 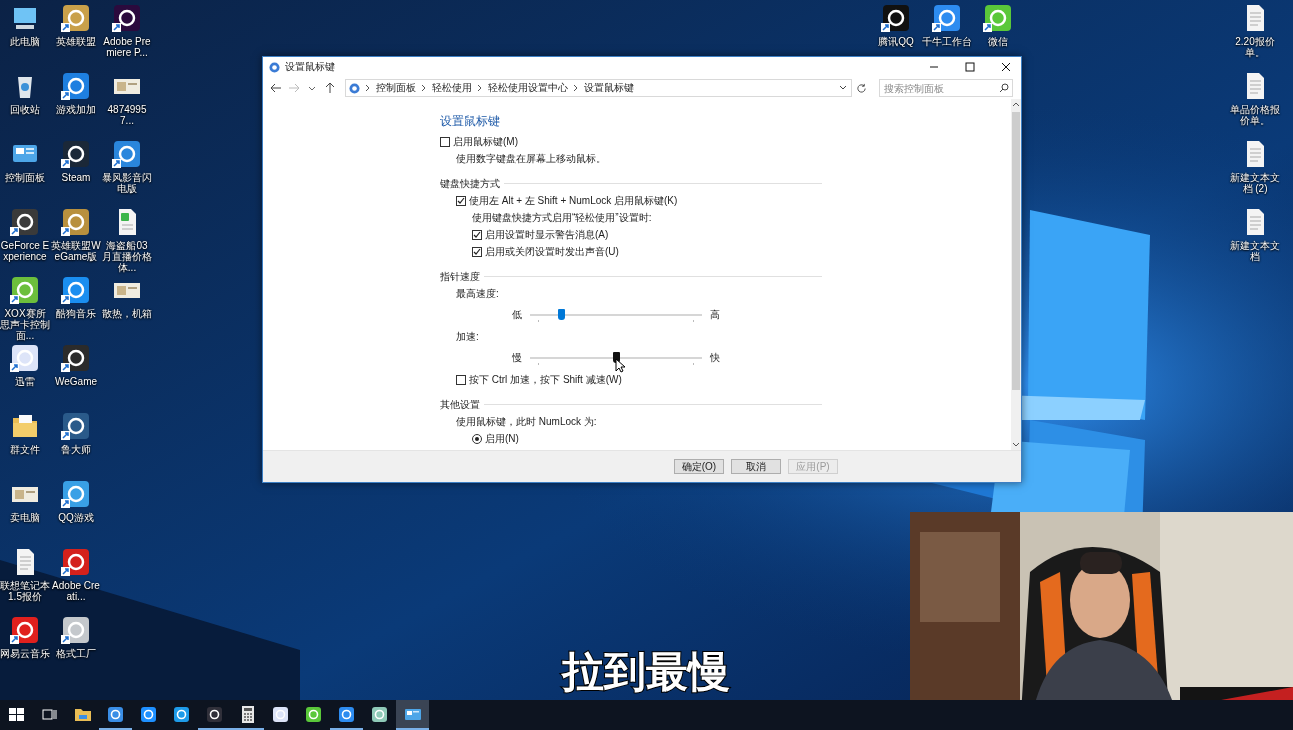 What do you see at coordinates (526, 421) in the screenshot?
I see `option-text: 使用鼠标键，此时 NumLock 为:` at bounding box center [526, 421].